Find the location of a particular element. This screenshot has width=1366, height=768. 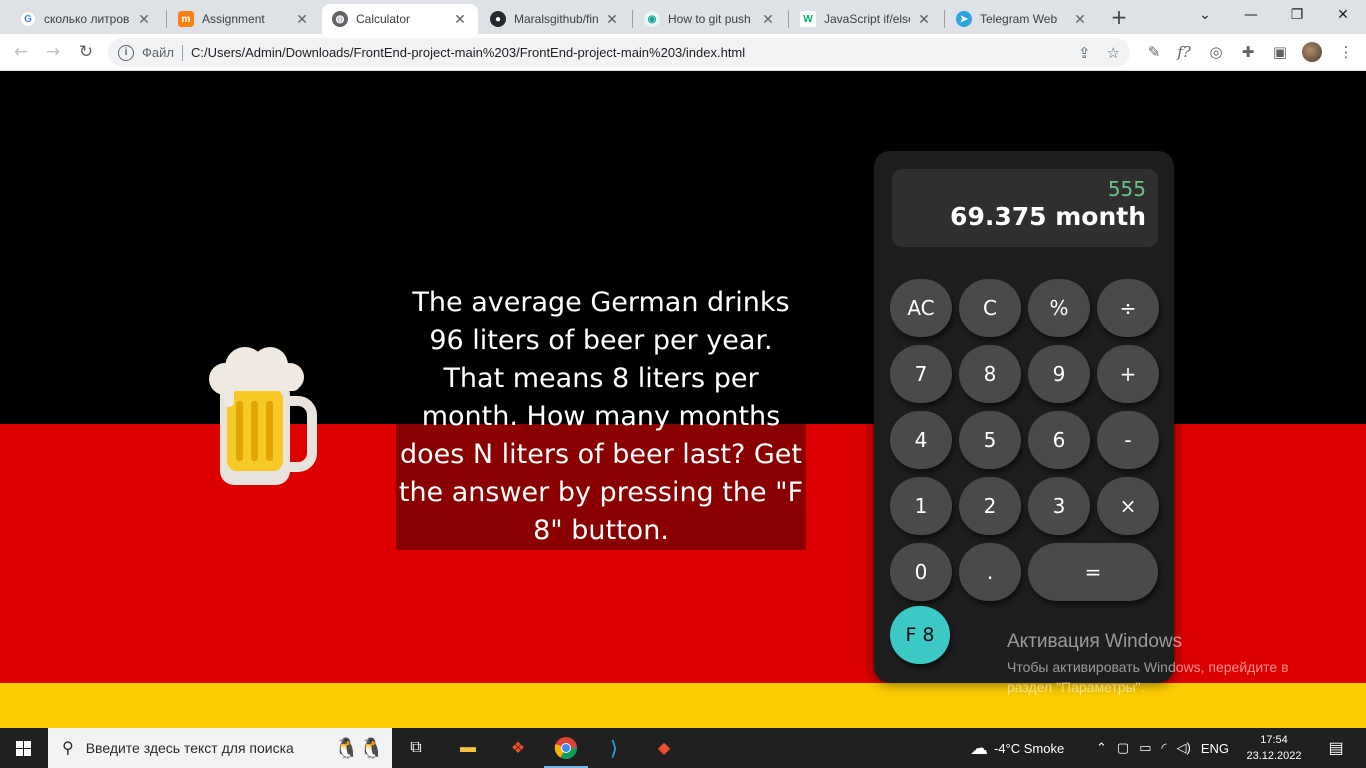

wifi-icon: ◜ is located at coordinates (1164, 748).